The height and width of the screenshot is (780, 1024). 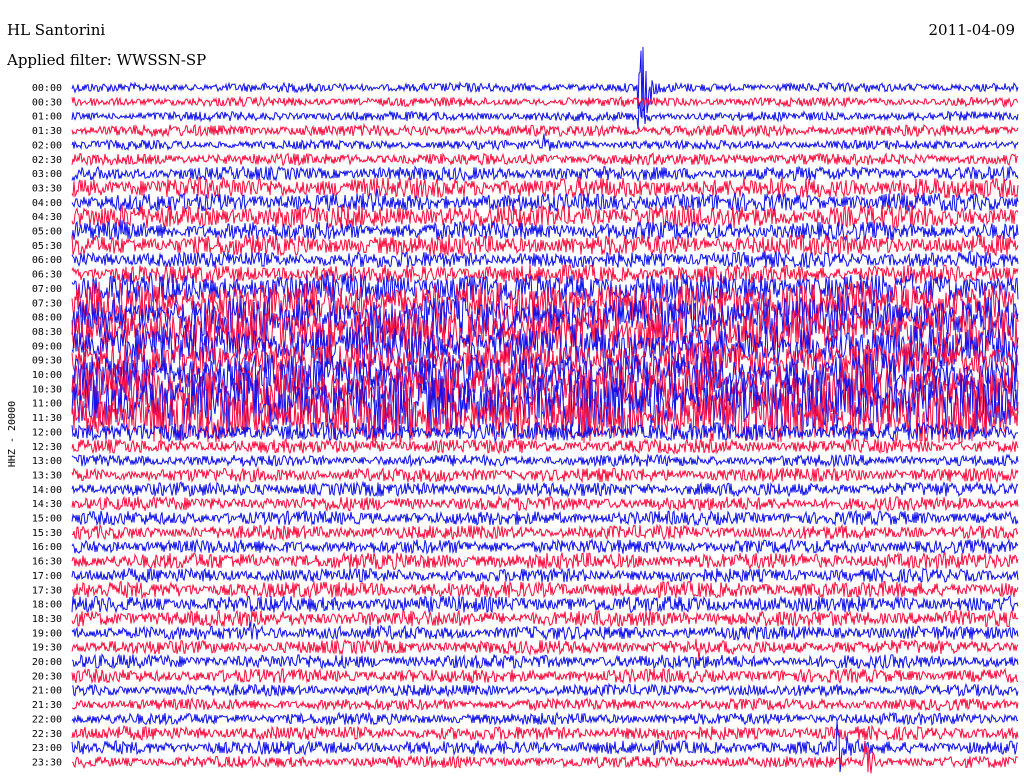 I want to click on time-tick-label: 16:30, so click(x=47, y=562).